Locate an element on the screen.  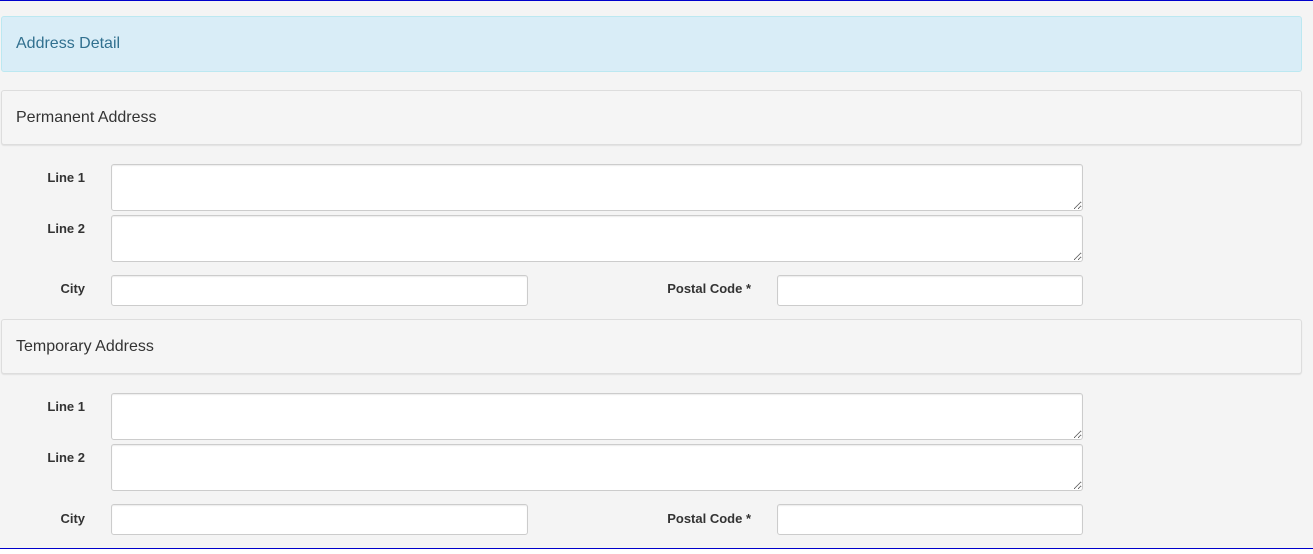
permanent-postal-code-input is located at coordinates (930, 290).